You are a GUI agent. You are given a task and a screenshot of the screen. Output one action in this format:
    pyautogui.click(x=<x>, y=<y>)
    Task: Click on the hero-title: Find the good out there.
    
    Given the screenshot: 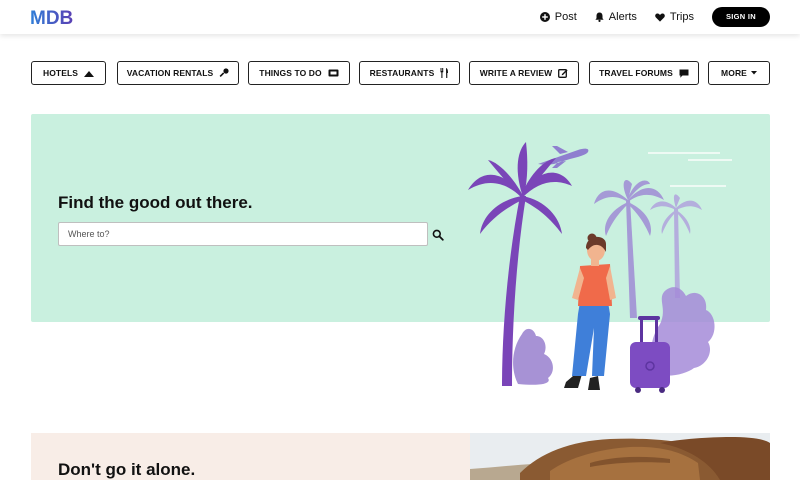 What is the action you would take?
    pyautogui.click(x=155, y=202)
    